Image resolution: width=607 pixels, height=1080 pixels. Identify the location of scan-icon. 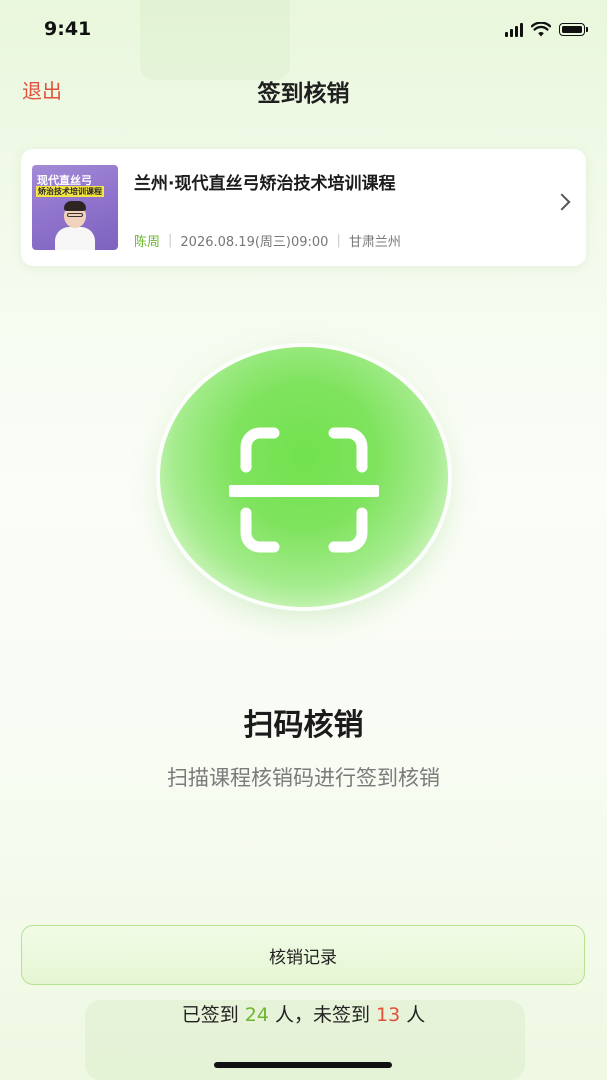
(304, 490).